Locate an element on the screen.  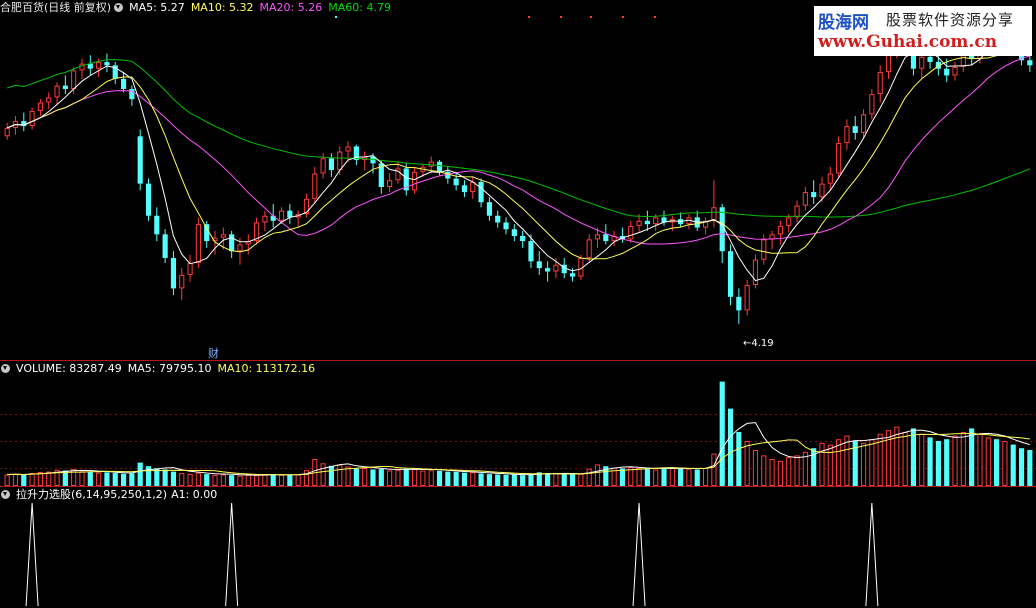
volume-ma5-line is located at coordinates (518, 449).